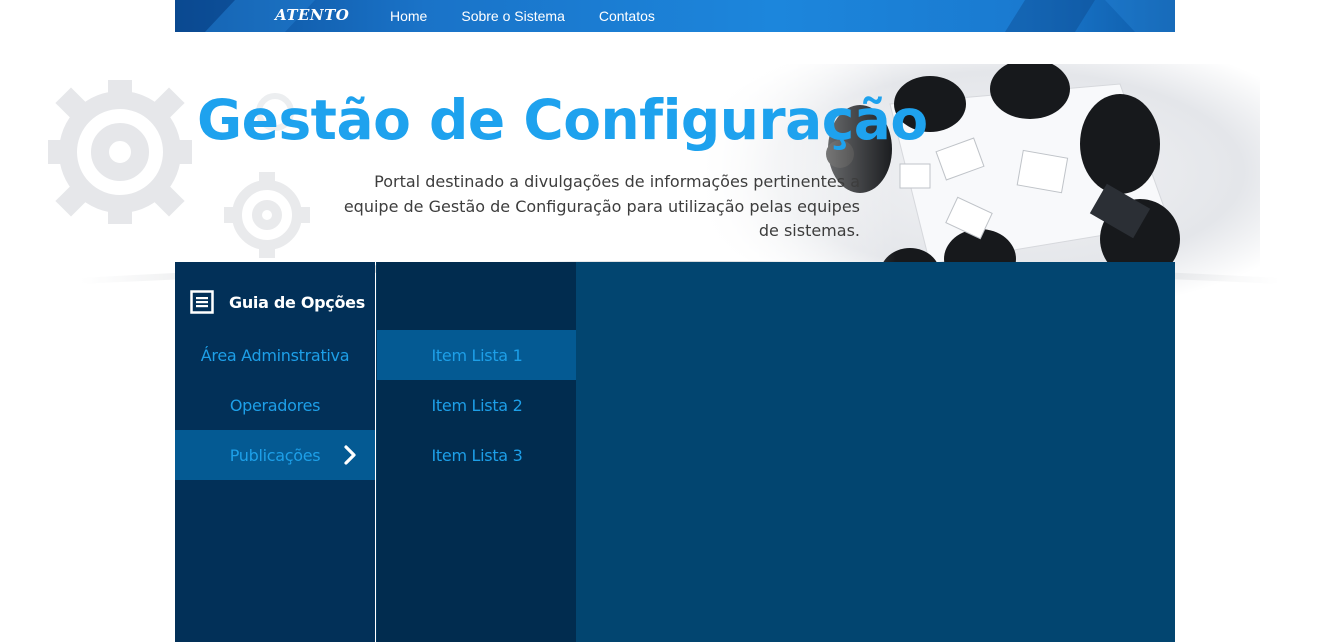  I want to click on sidebar-item-label: Operadores, so click(275, 405).